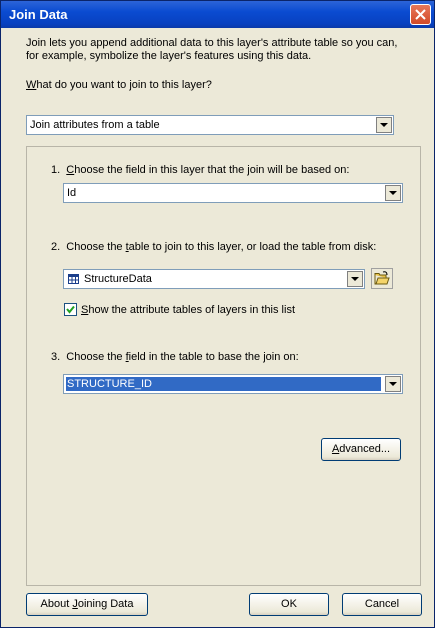  I want to click on join-field-dropdown-arrow, so click(393, 193).